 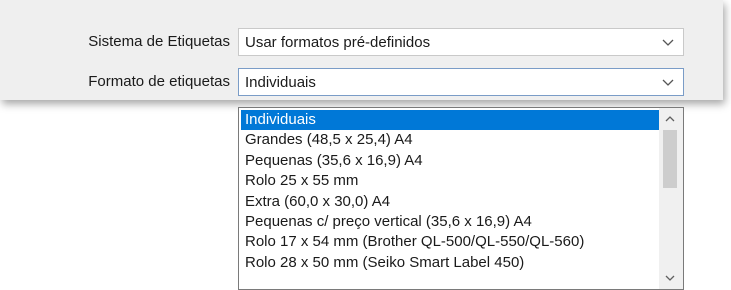 I want to click on scroll-down-arrow-icon, so click(x=670, y=278).